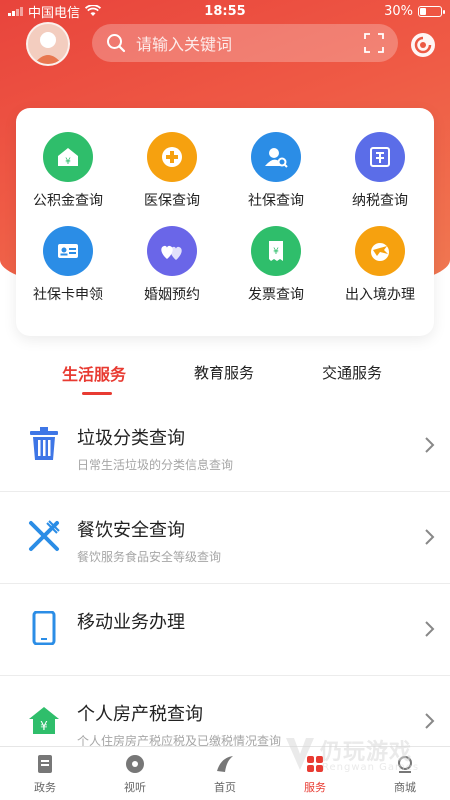 This screenshot has height=800, width=450. I want to click on avatar, so click(48, 44).